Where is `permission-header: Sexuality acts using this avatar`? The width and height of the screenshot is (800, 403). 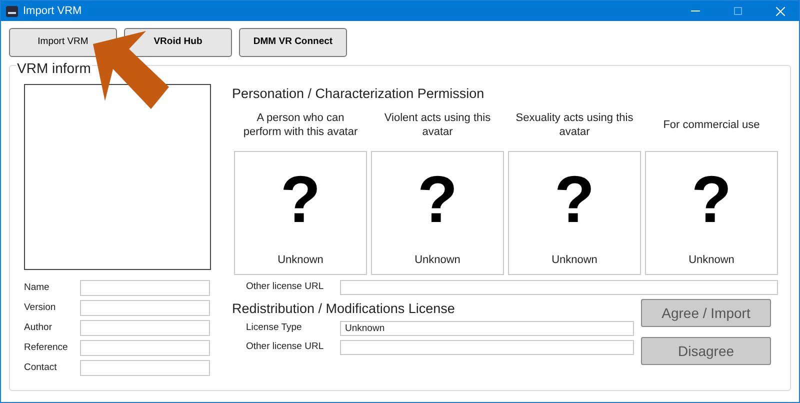
permission-header: Sexuality acts using this avatar is located at coordinates (574, 125).